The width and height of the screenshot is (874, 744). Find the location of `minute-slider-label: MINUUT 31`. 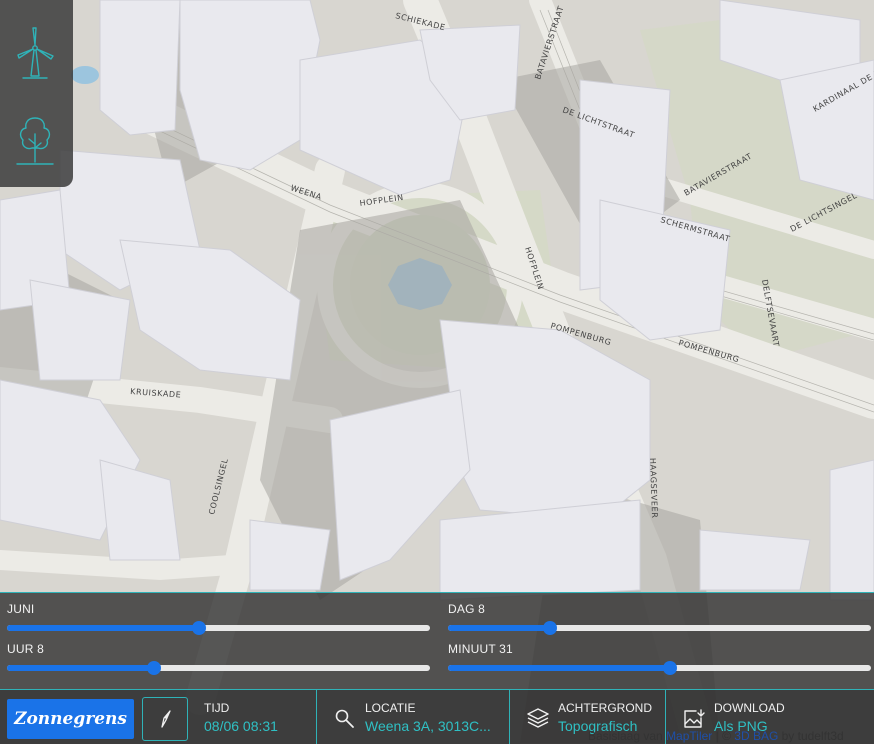

minute-slider-label: MINUUT 31 is located at coordinates (660, 649).